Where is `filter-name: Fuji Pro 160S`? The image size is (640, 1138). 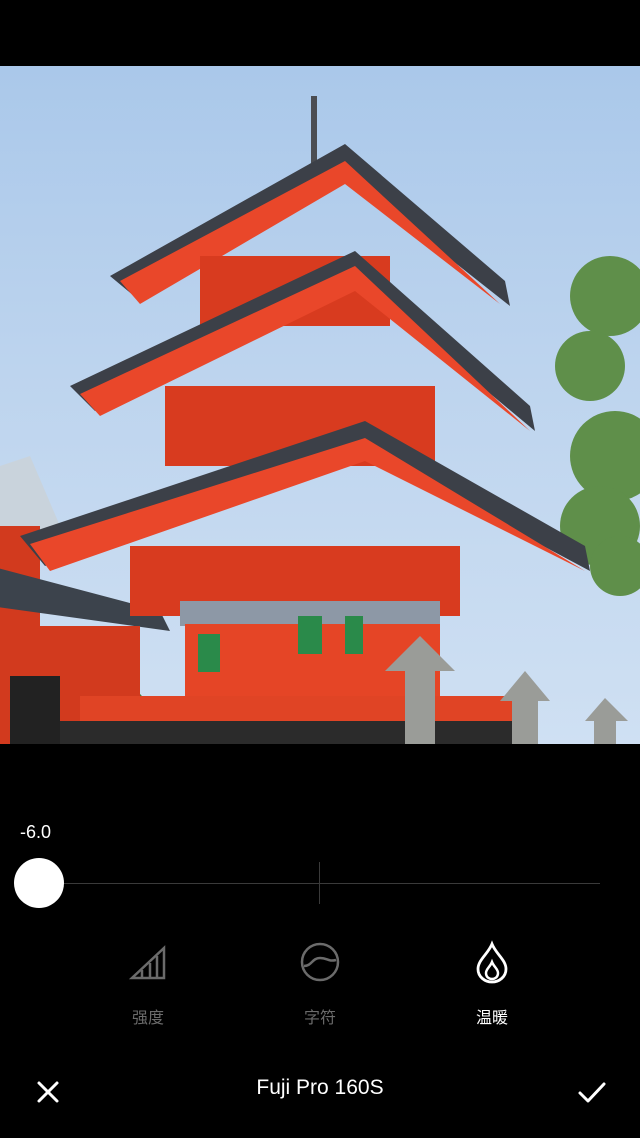
filter-name: Fuji Pro 160S is located at coordinates (320, 1087).